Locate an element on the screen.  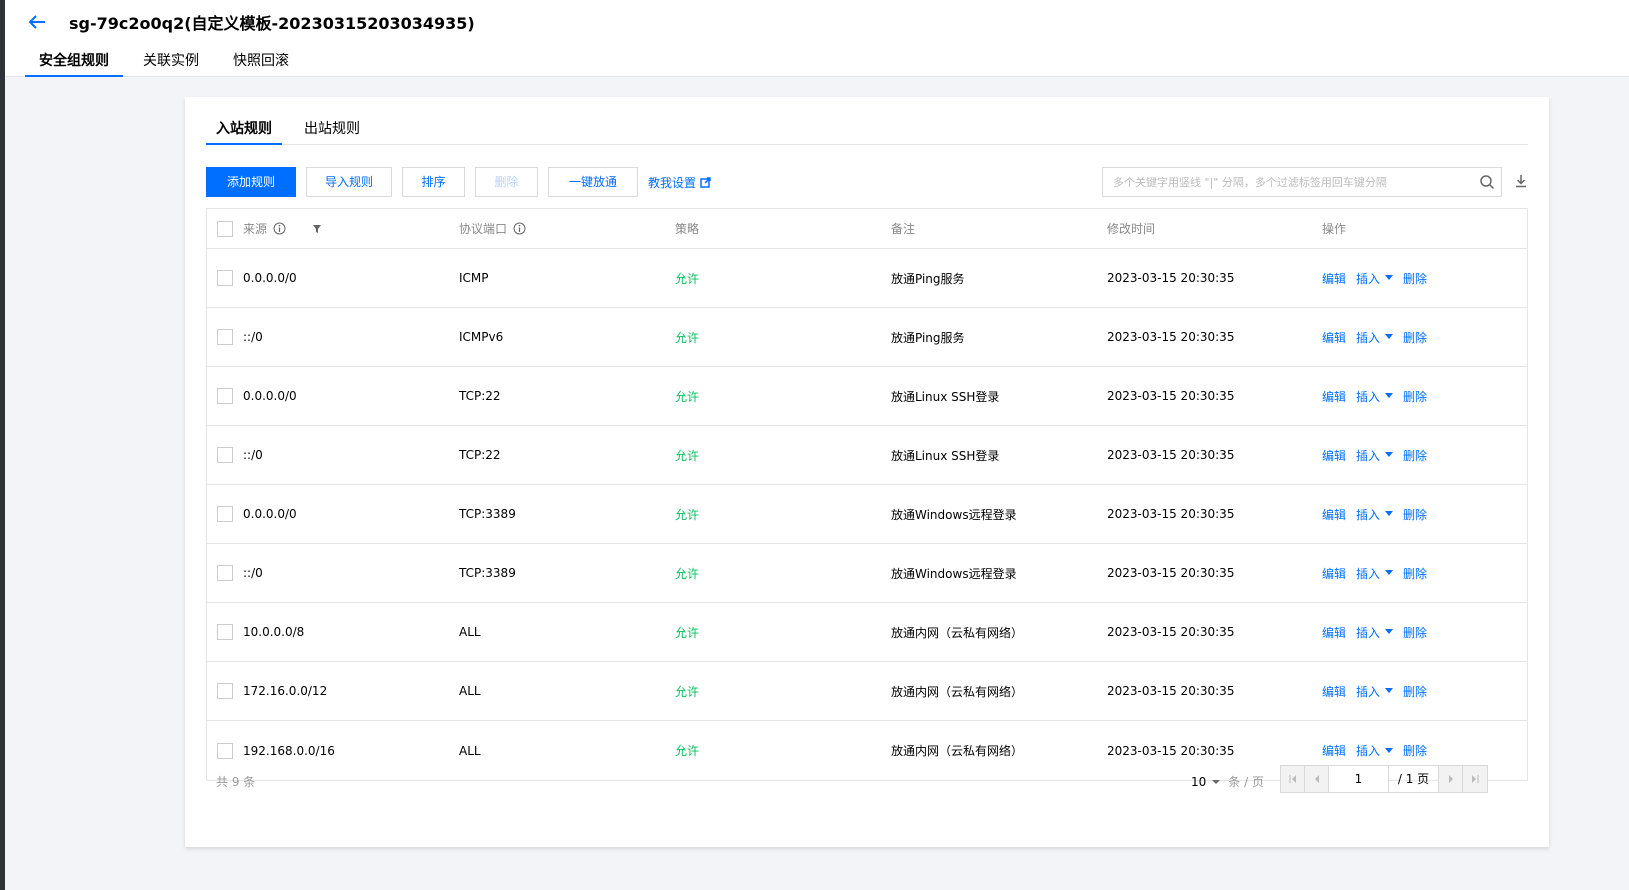
next-page-button is located at coordinates (1451, 779).